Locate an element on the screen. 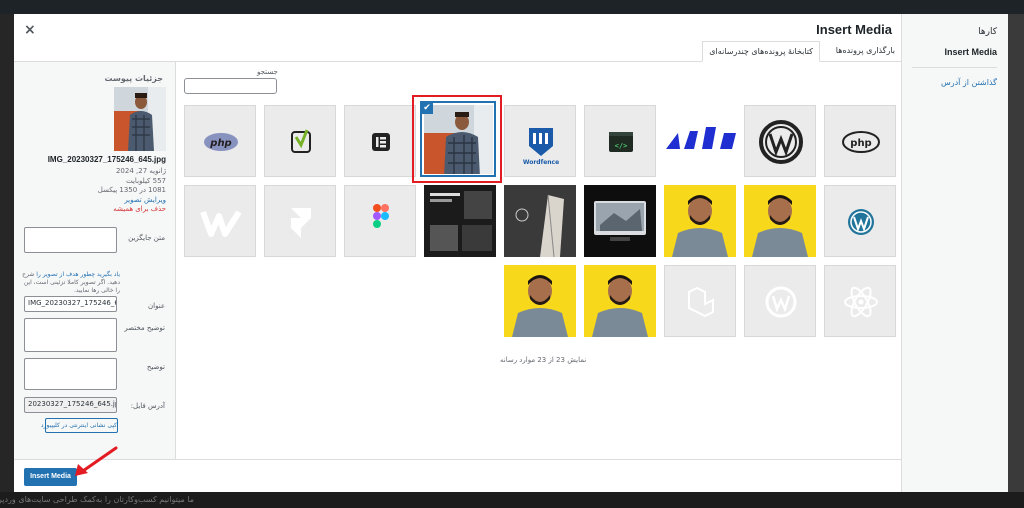 The width and height of the screenshot is (1024, 508). attachment-tile: </> is located at coordinates (620, 141).